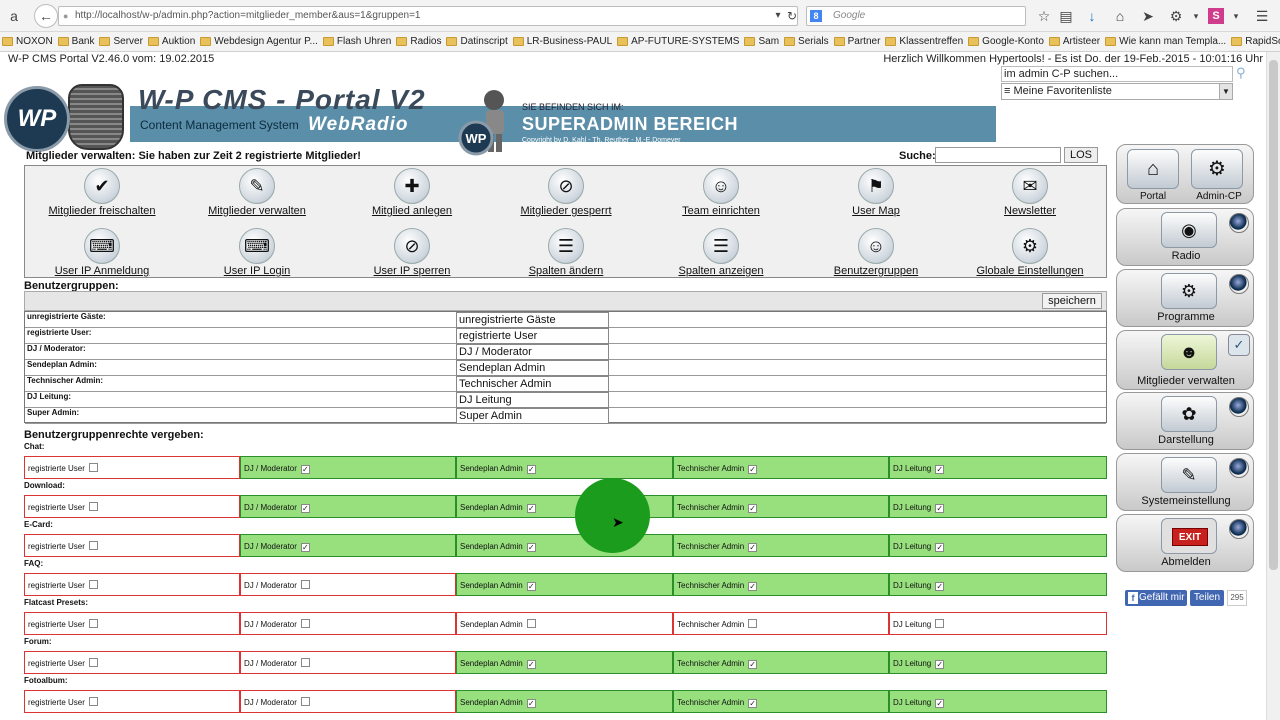 This screenshot has height=720, width=1280. What do you see at coordinates (102, 271) in the screenshot?
I see `action-label: User IP Anmeldung` at bounding box center [102, 271].